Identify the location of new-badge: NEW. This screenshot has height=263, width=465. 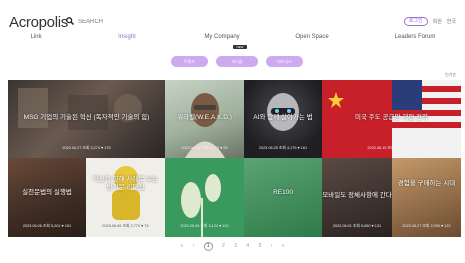
(240, 47).